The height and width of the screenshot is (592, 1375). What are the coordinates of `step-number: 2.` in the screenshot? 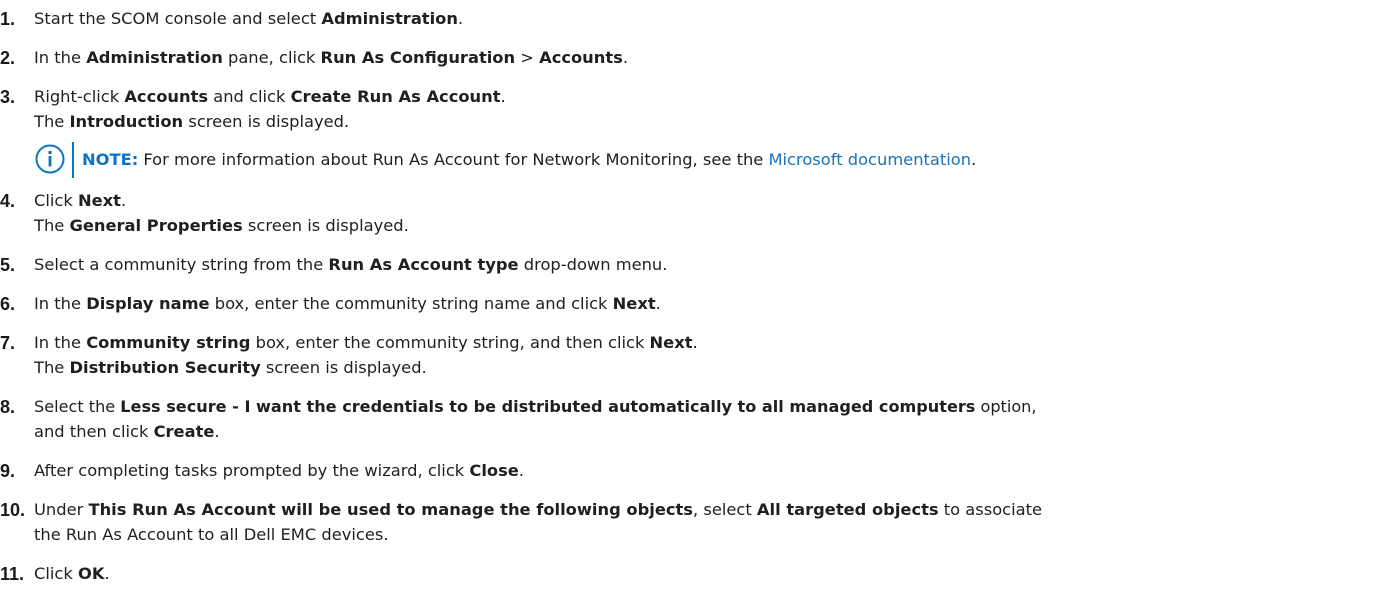 It's located at (8, 58).